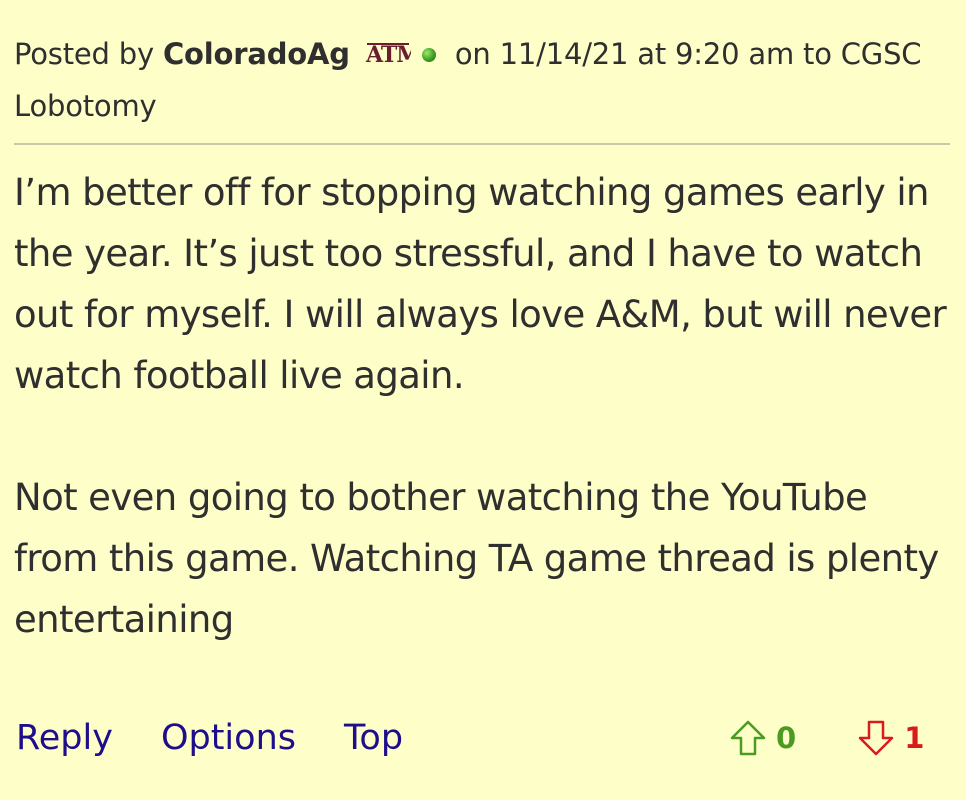 Image resolution: width=966 pixels, height=800 pixels. Describe the element at coordinates (826, 738) in the screenshot. I see `vote-controls: 0 1` at that location.